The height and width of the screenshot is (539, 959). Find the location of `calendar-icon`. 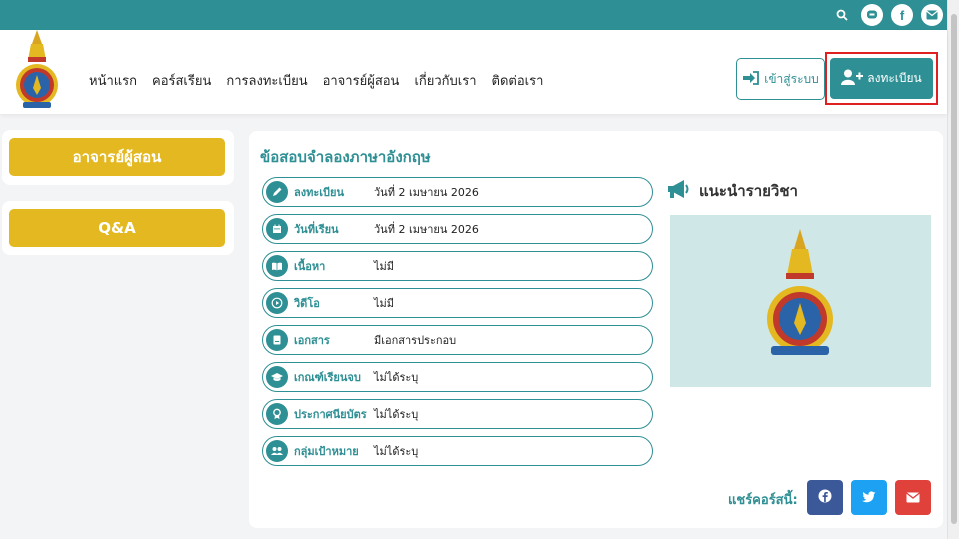

calendar-icon is located at coordinates (277, 229).